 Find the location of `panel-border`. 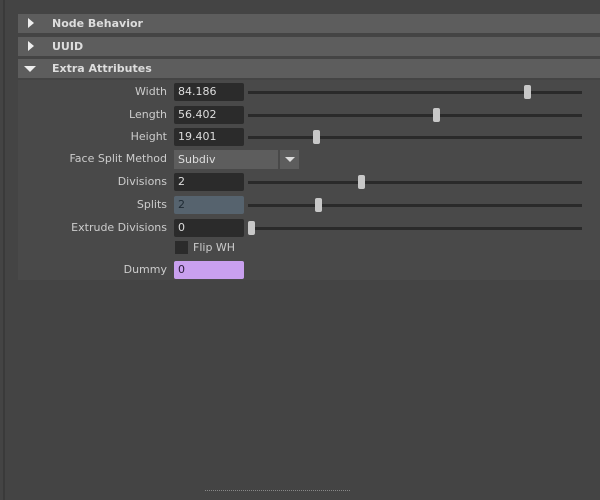

panel-border is located at coordinates (4, 250).